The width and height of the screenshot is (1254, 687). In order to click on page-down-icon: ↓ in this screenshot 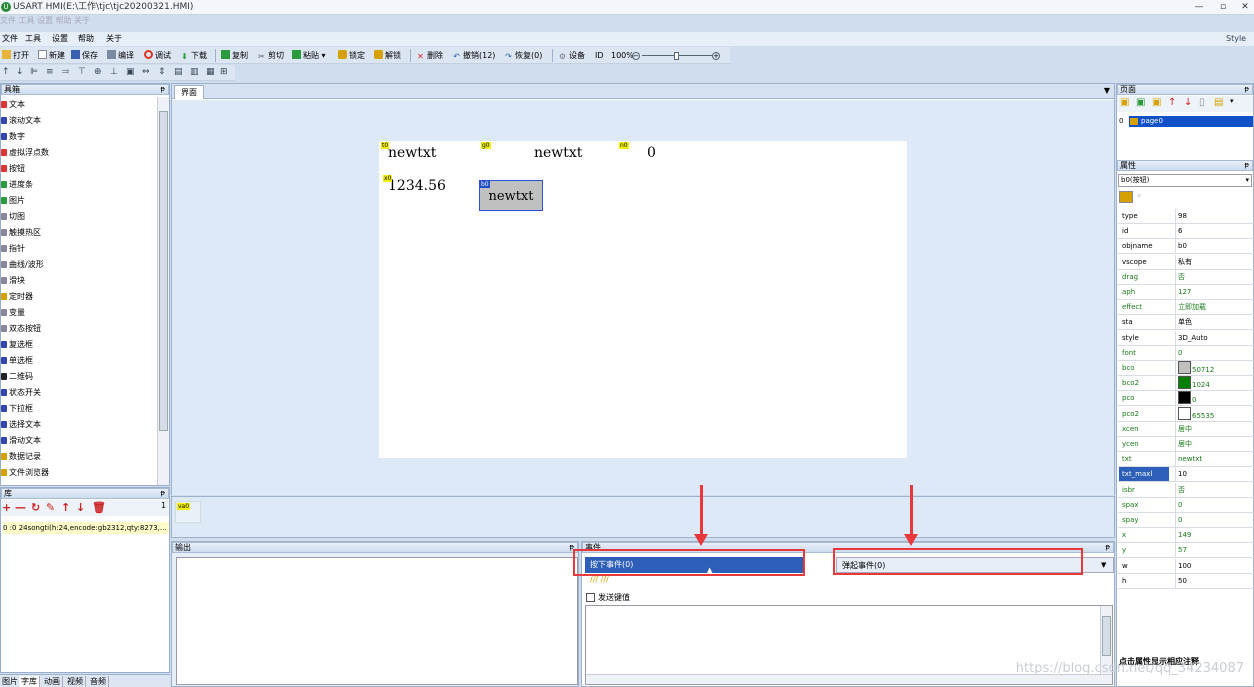, I will do `click(1188, 102)`.